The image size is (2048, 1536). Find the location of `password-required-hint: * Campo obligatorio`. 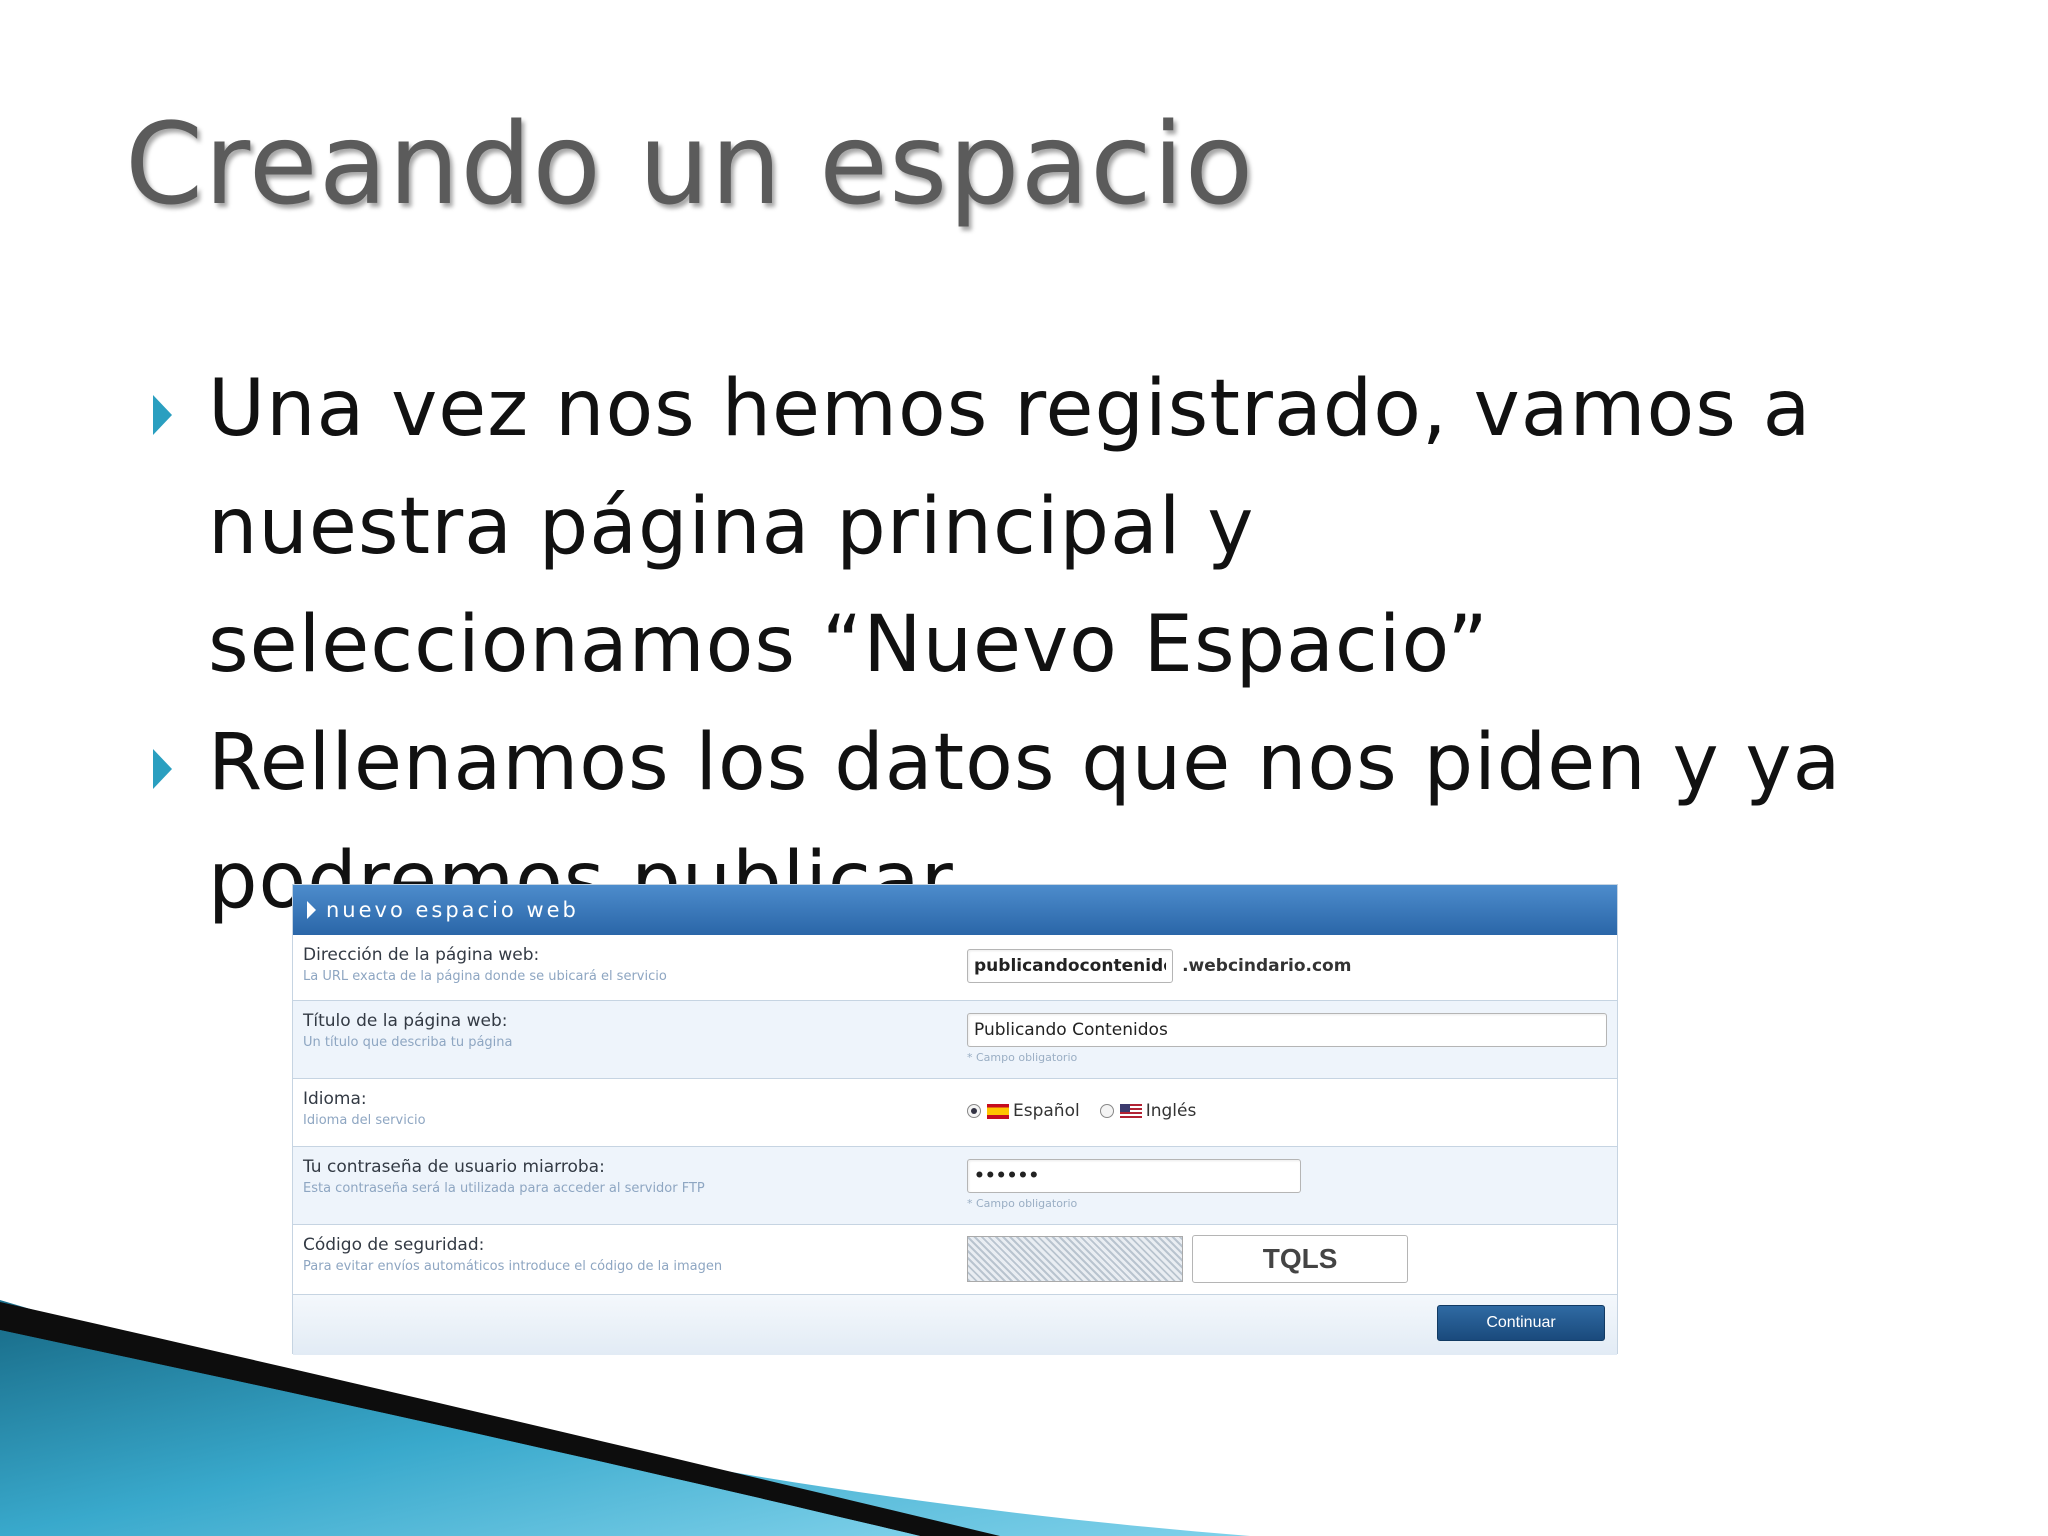

password-required-hint: * Campo obligatorio is located at coordinates (1022, 1203).